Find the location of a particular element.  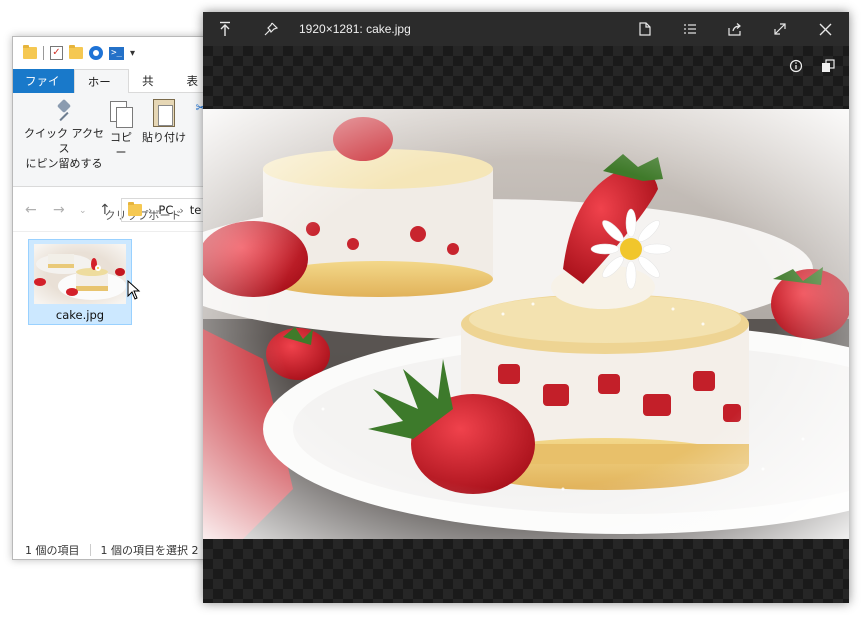

forward-arrow-icon: → is located at coordinates (59, 210).